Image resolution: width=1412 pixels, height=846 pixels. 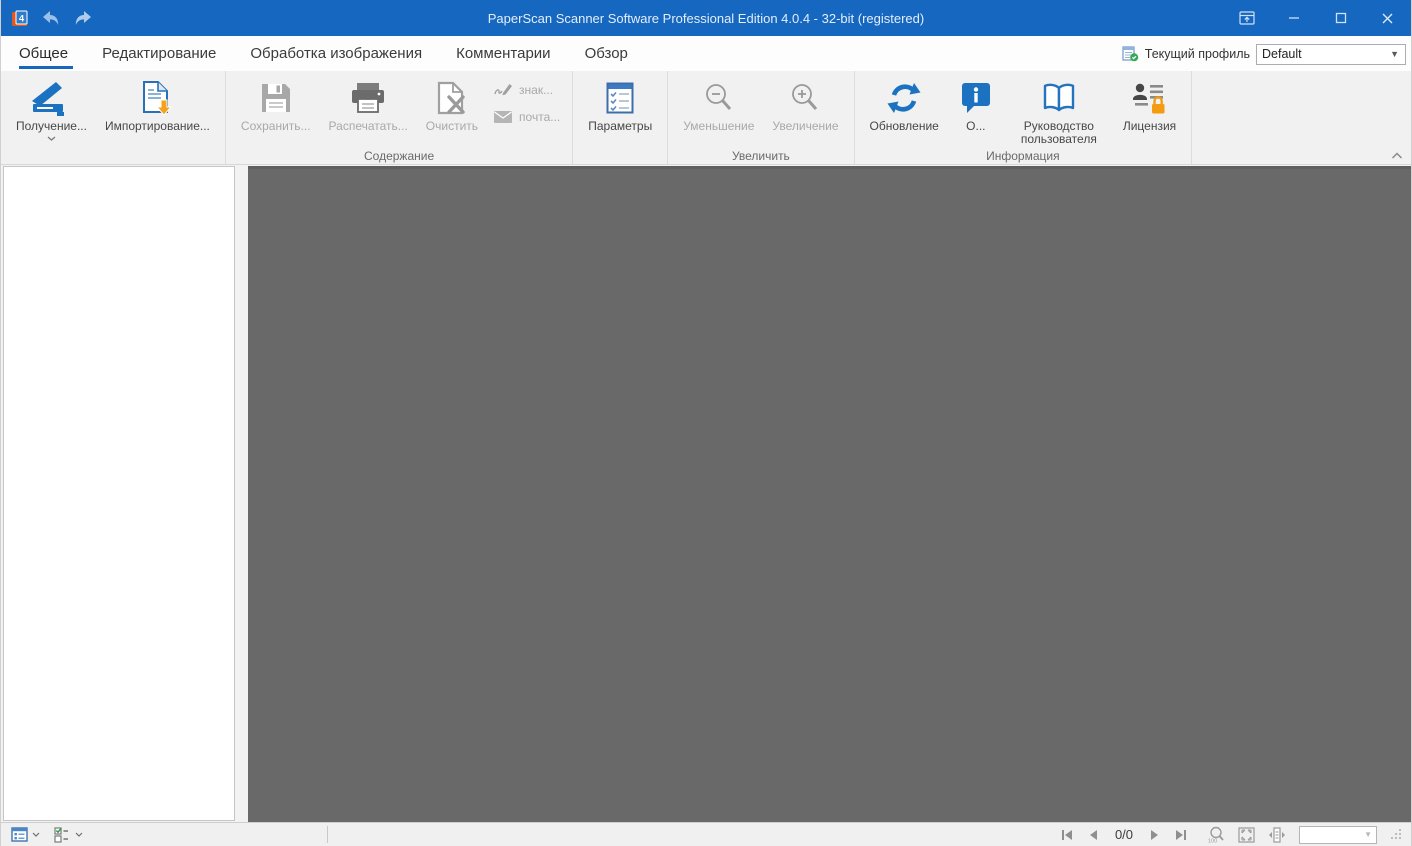 I want to click on profile-list-icon, so click(x=1130, y=54).